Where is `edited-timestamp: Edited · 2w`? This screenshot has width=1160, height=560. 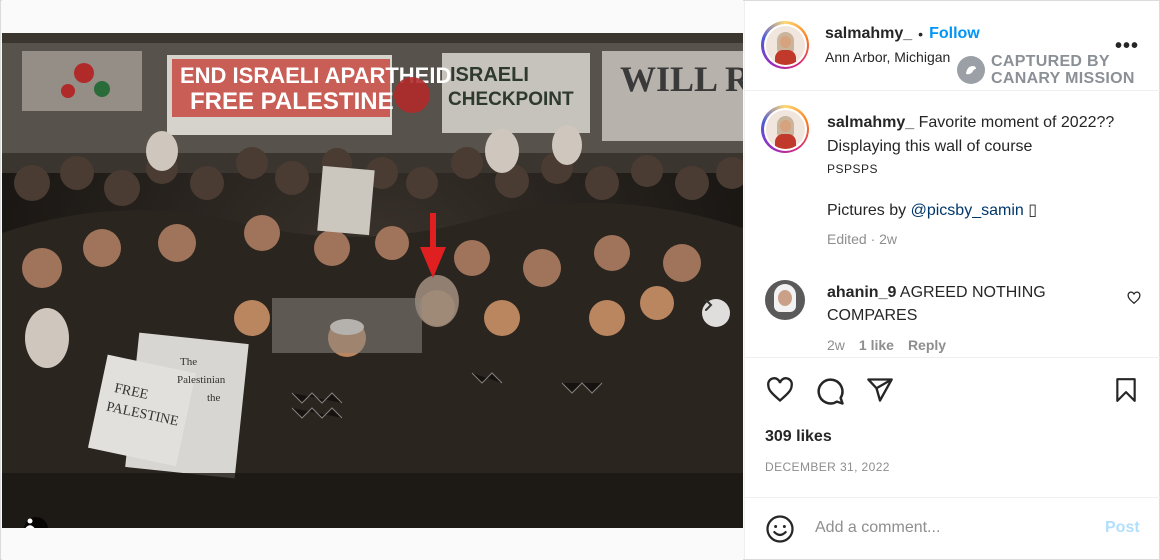 edited-timestamp: Edited · 2w is located at coordinates (862, 239).